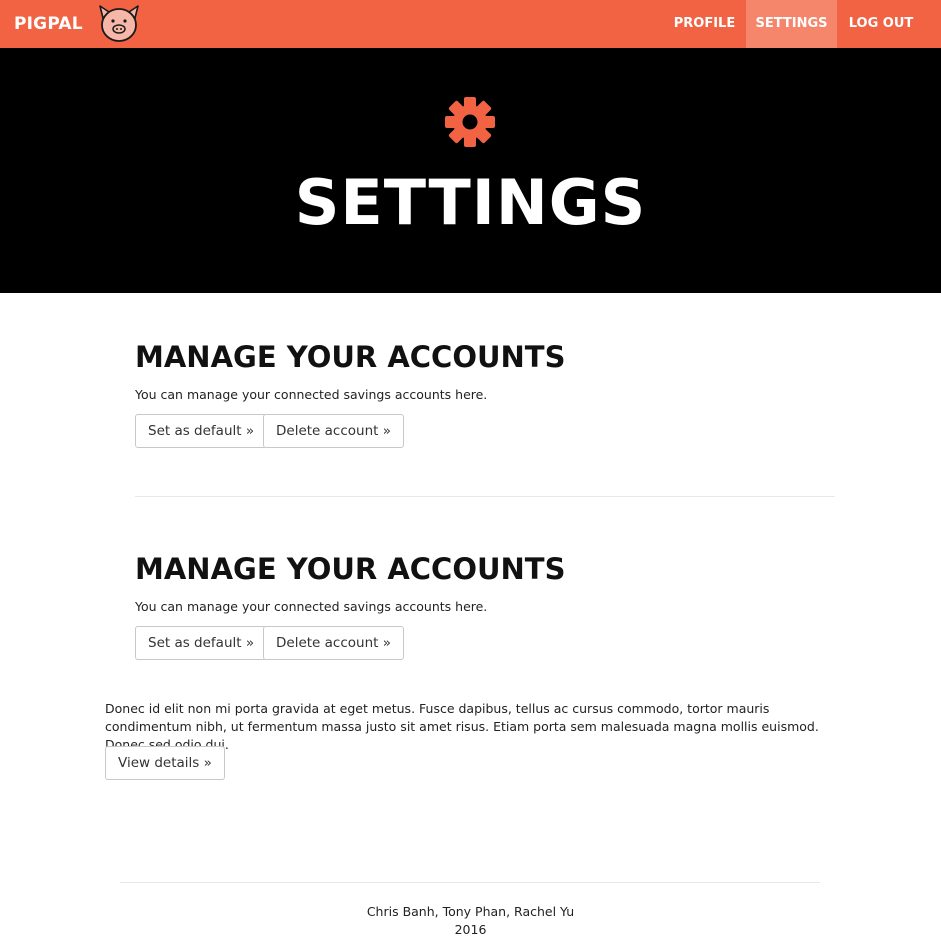 The image size is (941, 950). I want to click on section-divider, so click(485, 496).